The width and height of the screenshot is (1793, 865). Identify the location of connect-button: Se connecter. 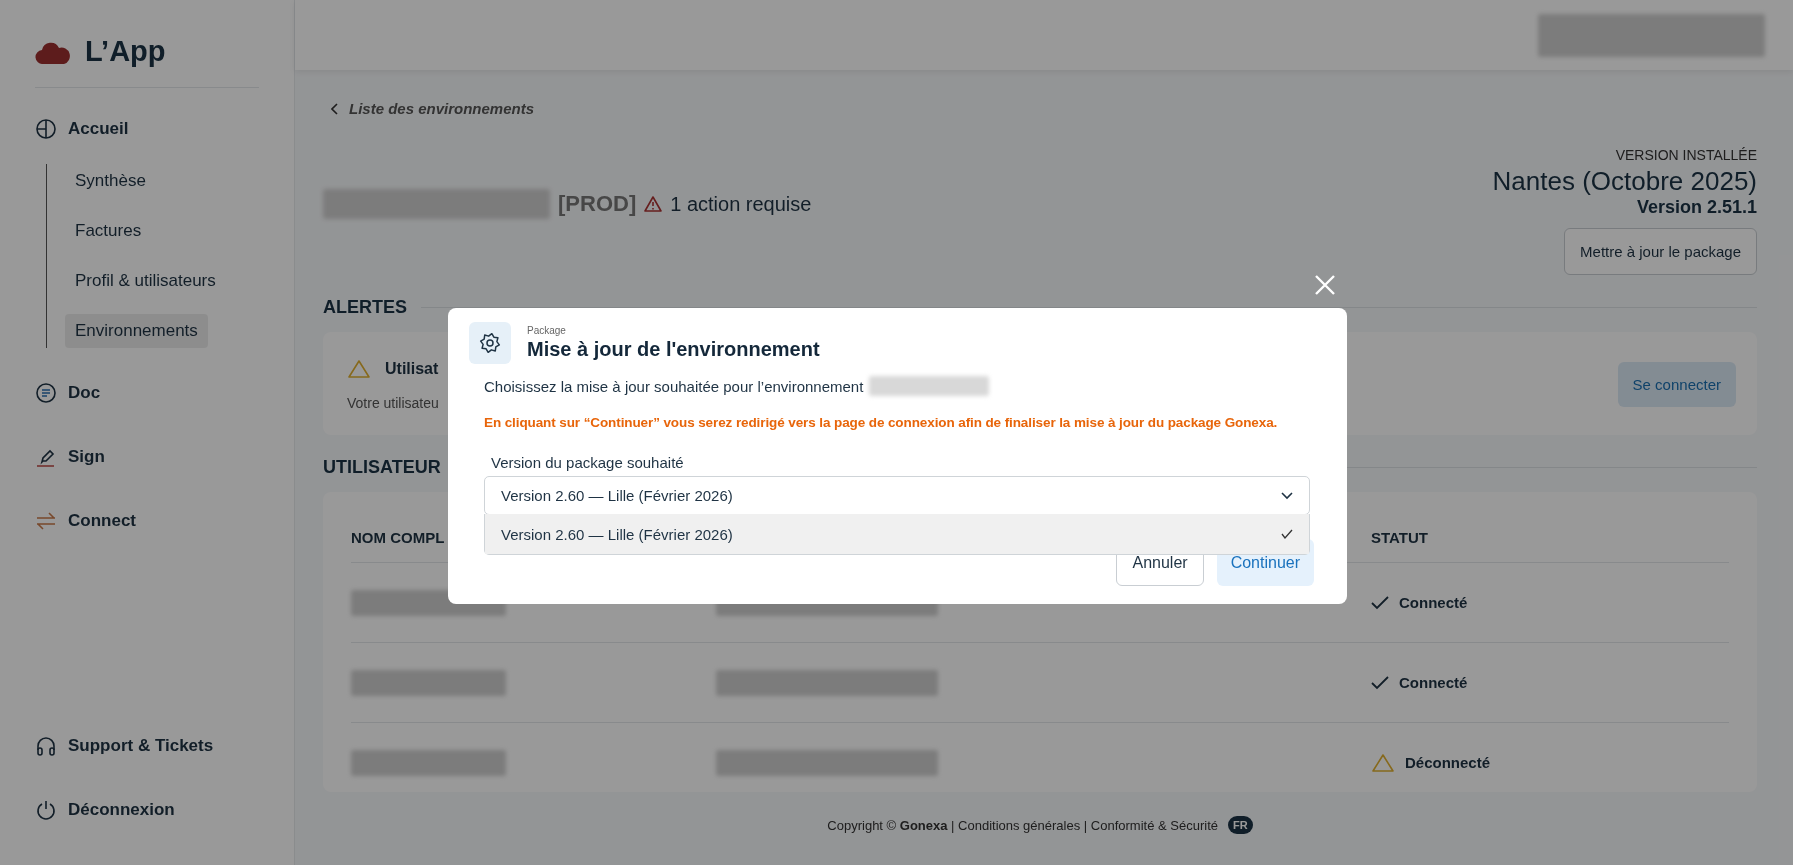
(1676, 384).